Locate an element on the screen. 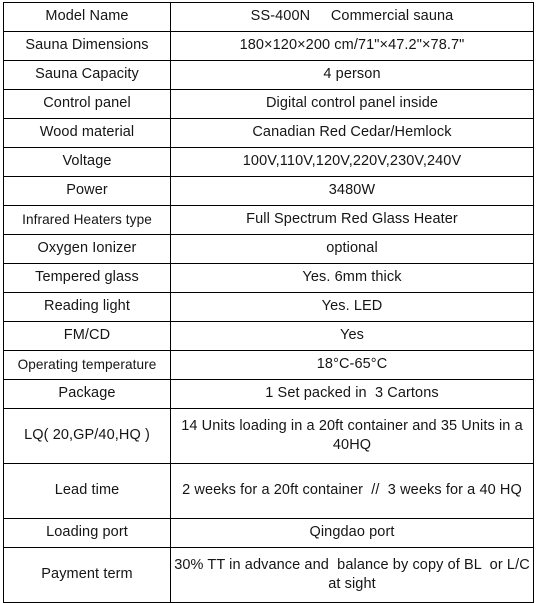  spec-value-cell: Yes is located at coordinates (352, 336).